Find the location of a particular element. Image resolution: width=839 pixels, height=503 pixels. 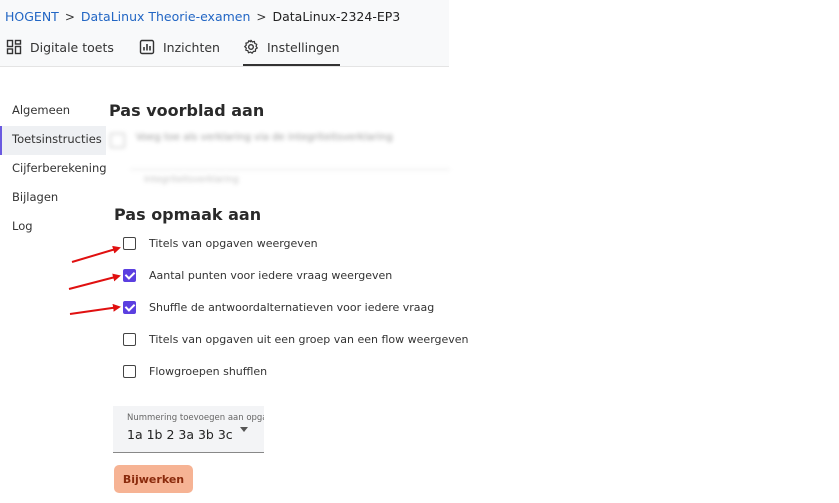

numbering-select-value: 1a 1b 2 3a 3b 3c is located at coordinates (180, 434).